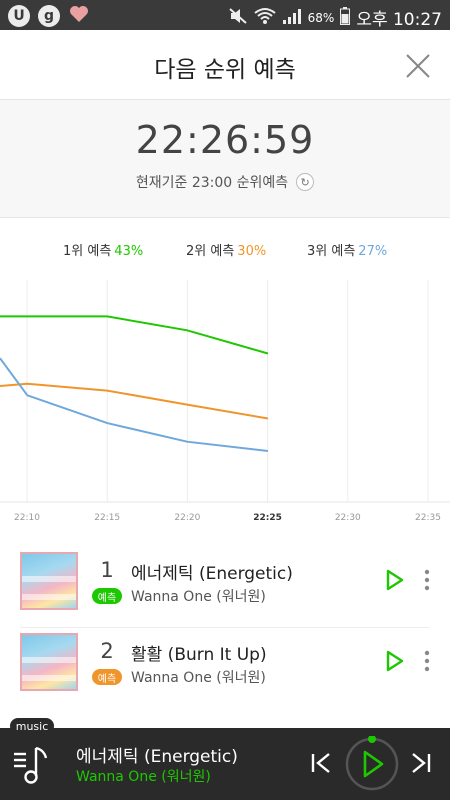 The height and width of the screenshot is (800, 450). Describe the element at coordinates (107, 518) in the screenshot. I see `x-tick-label: 22:15` at that location.